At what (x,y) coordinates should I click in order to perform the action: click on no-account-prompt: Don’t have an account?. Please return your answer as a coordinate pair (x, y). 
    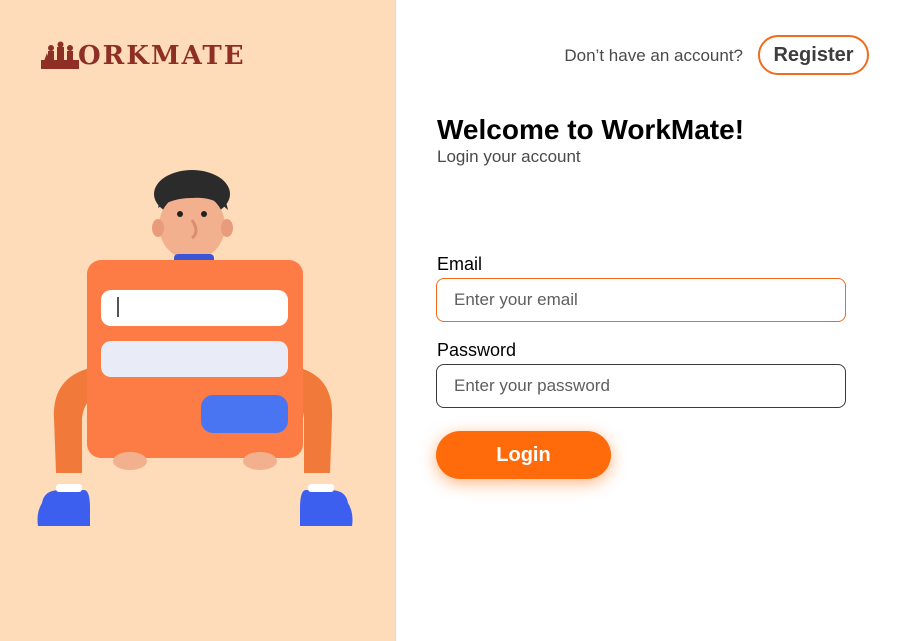
    Looking at the image, I should click on (653, 55).